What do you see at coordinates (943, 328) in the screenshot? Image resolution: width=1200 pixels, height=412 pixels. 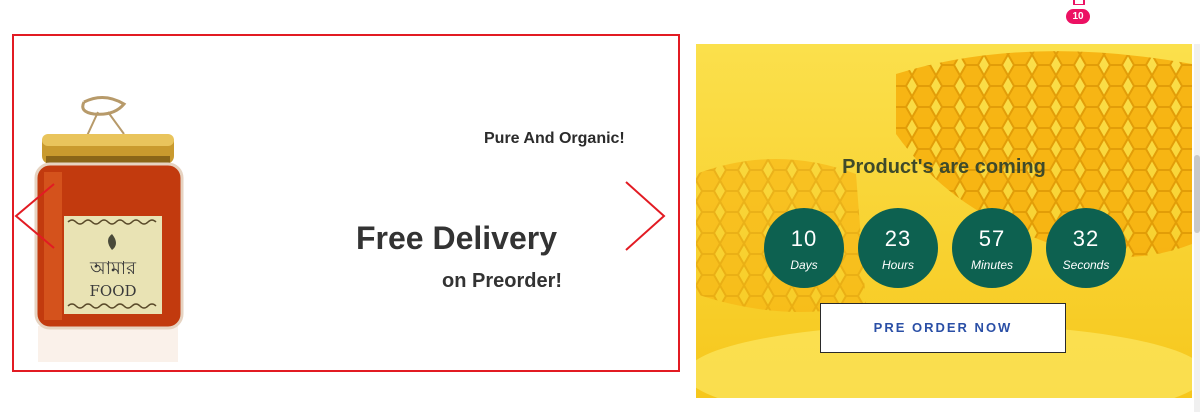 I see `pre-order-button: PRE ORDER NOW` at bounding box center [943, 328].